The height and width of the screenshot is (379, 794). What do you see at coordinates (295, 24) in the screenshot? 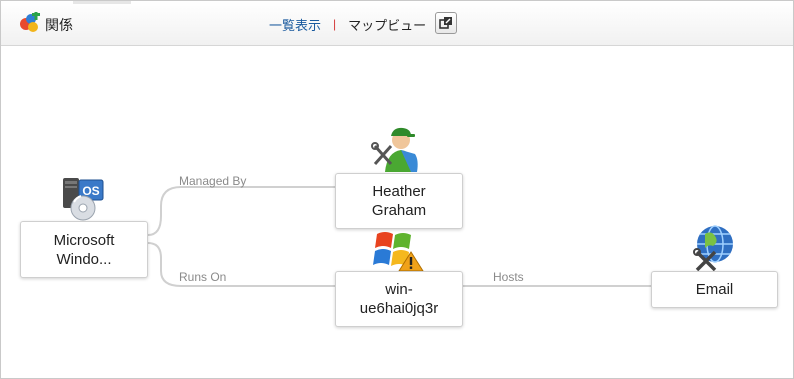
I see `list-view-link: 一覧表示` at bounding box center [295, 24].